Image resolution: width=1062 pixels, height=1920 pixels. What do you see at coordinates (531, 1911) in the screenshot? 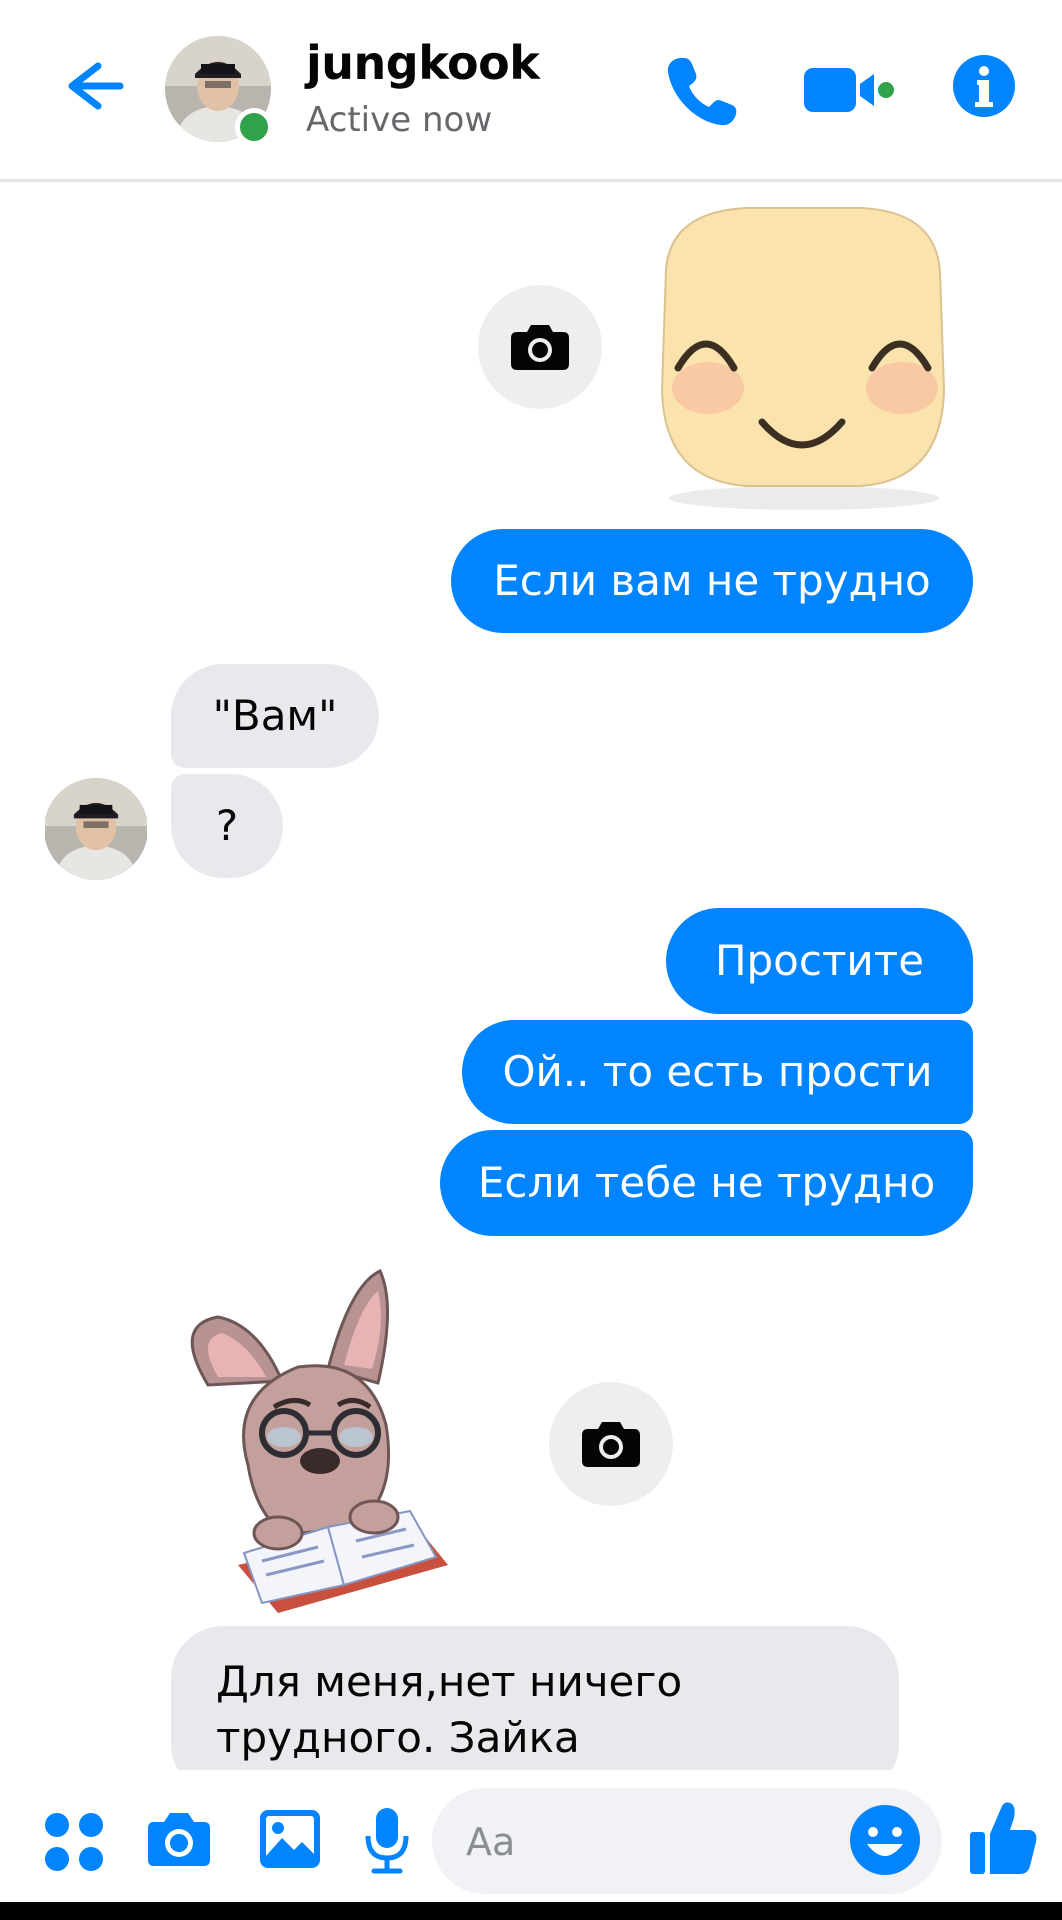
I see `system-navigation-bar` at bounding box center [531, 1911].